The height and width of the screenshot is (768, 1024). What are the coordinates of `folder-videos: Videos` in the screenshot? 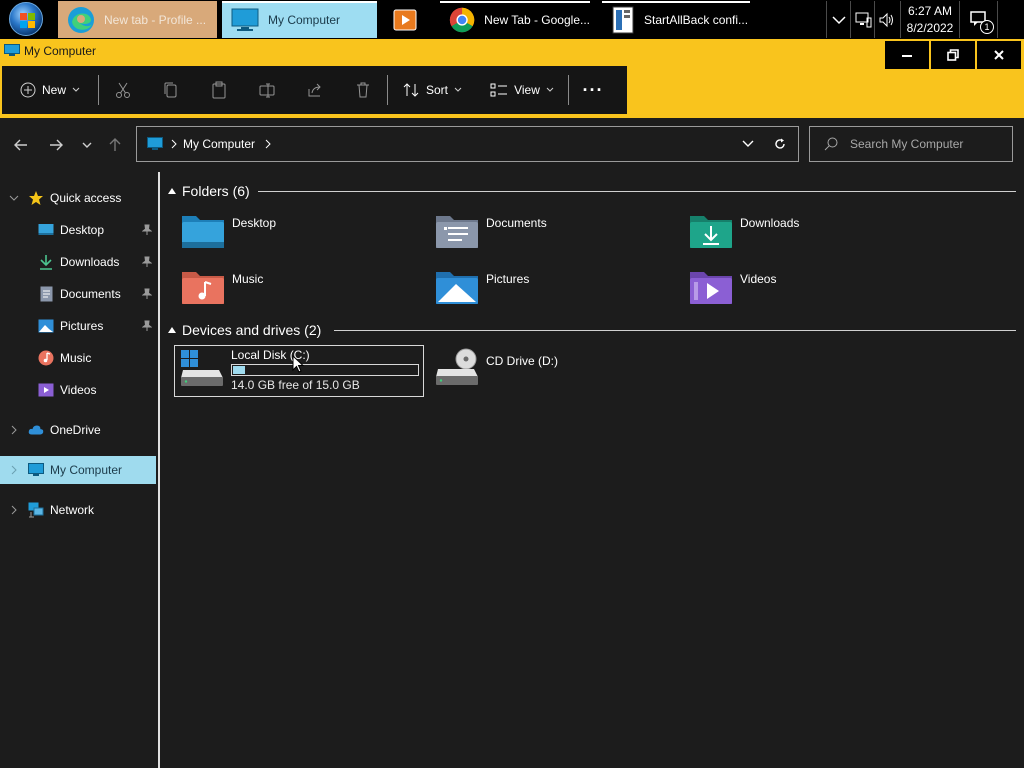 It's located at (809, 290).